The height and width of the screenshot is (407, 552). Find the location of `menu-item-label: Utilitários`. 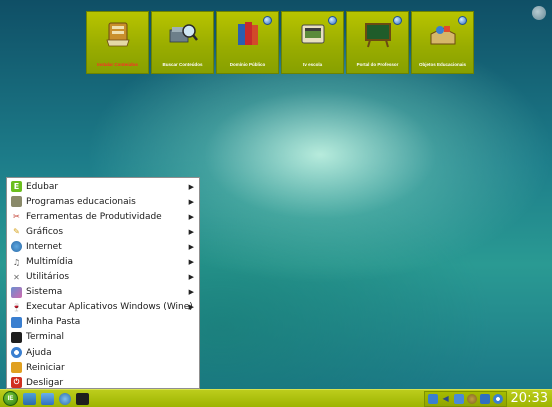

menu-item-label: Utilitários is located at coordinates (48, 277).